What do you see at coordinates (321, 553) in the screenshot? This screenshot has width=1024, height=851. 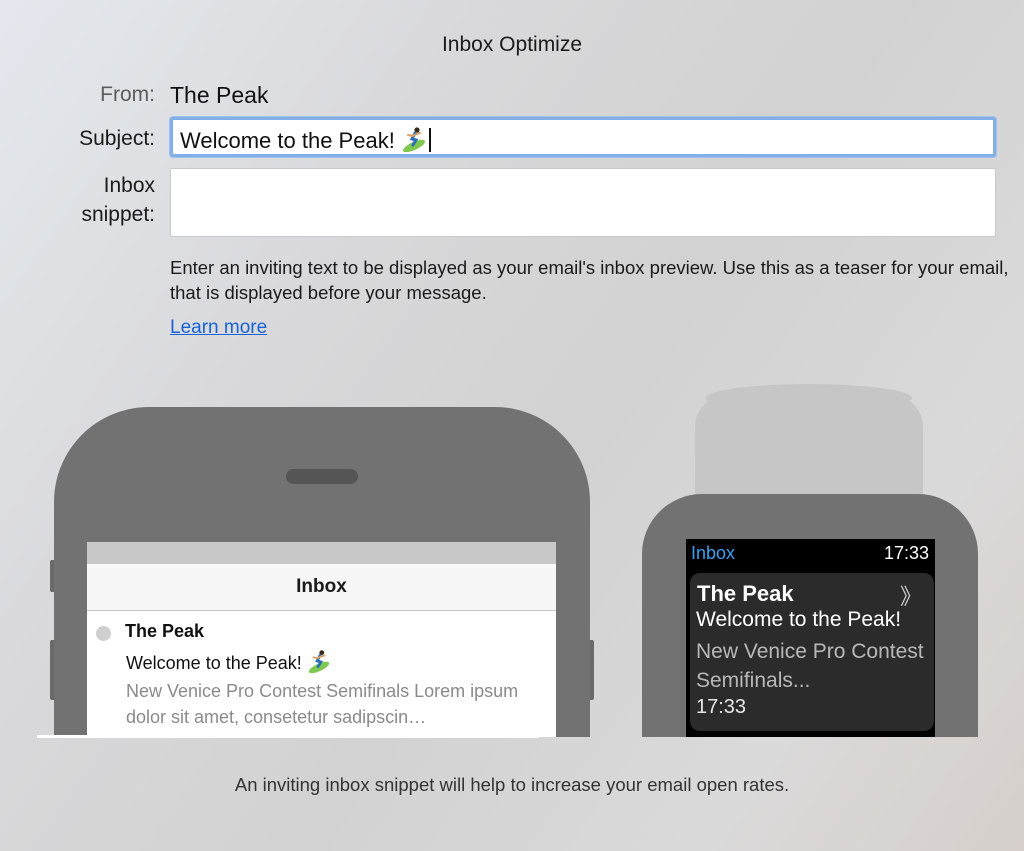 I see `phone-status-bar` at bounding box center [321, 553].